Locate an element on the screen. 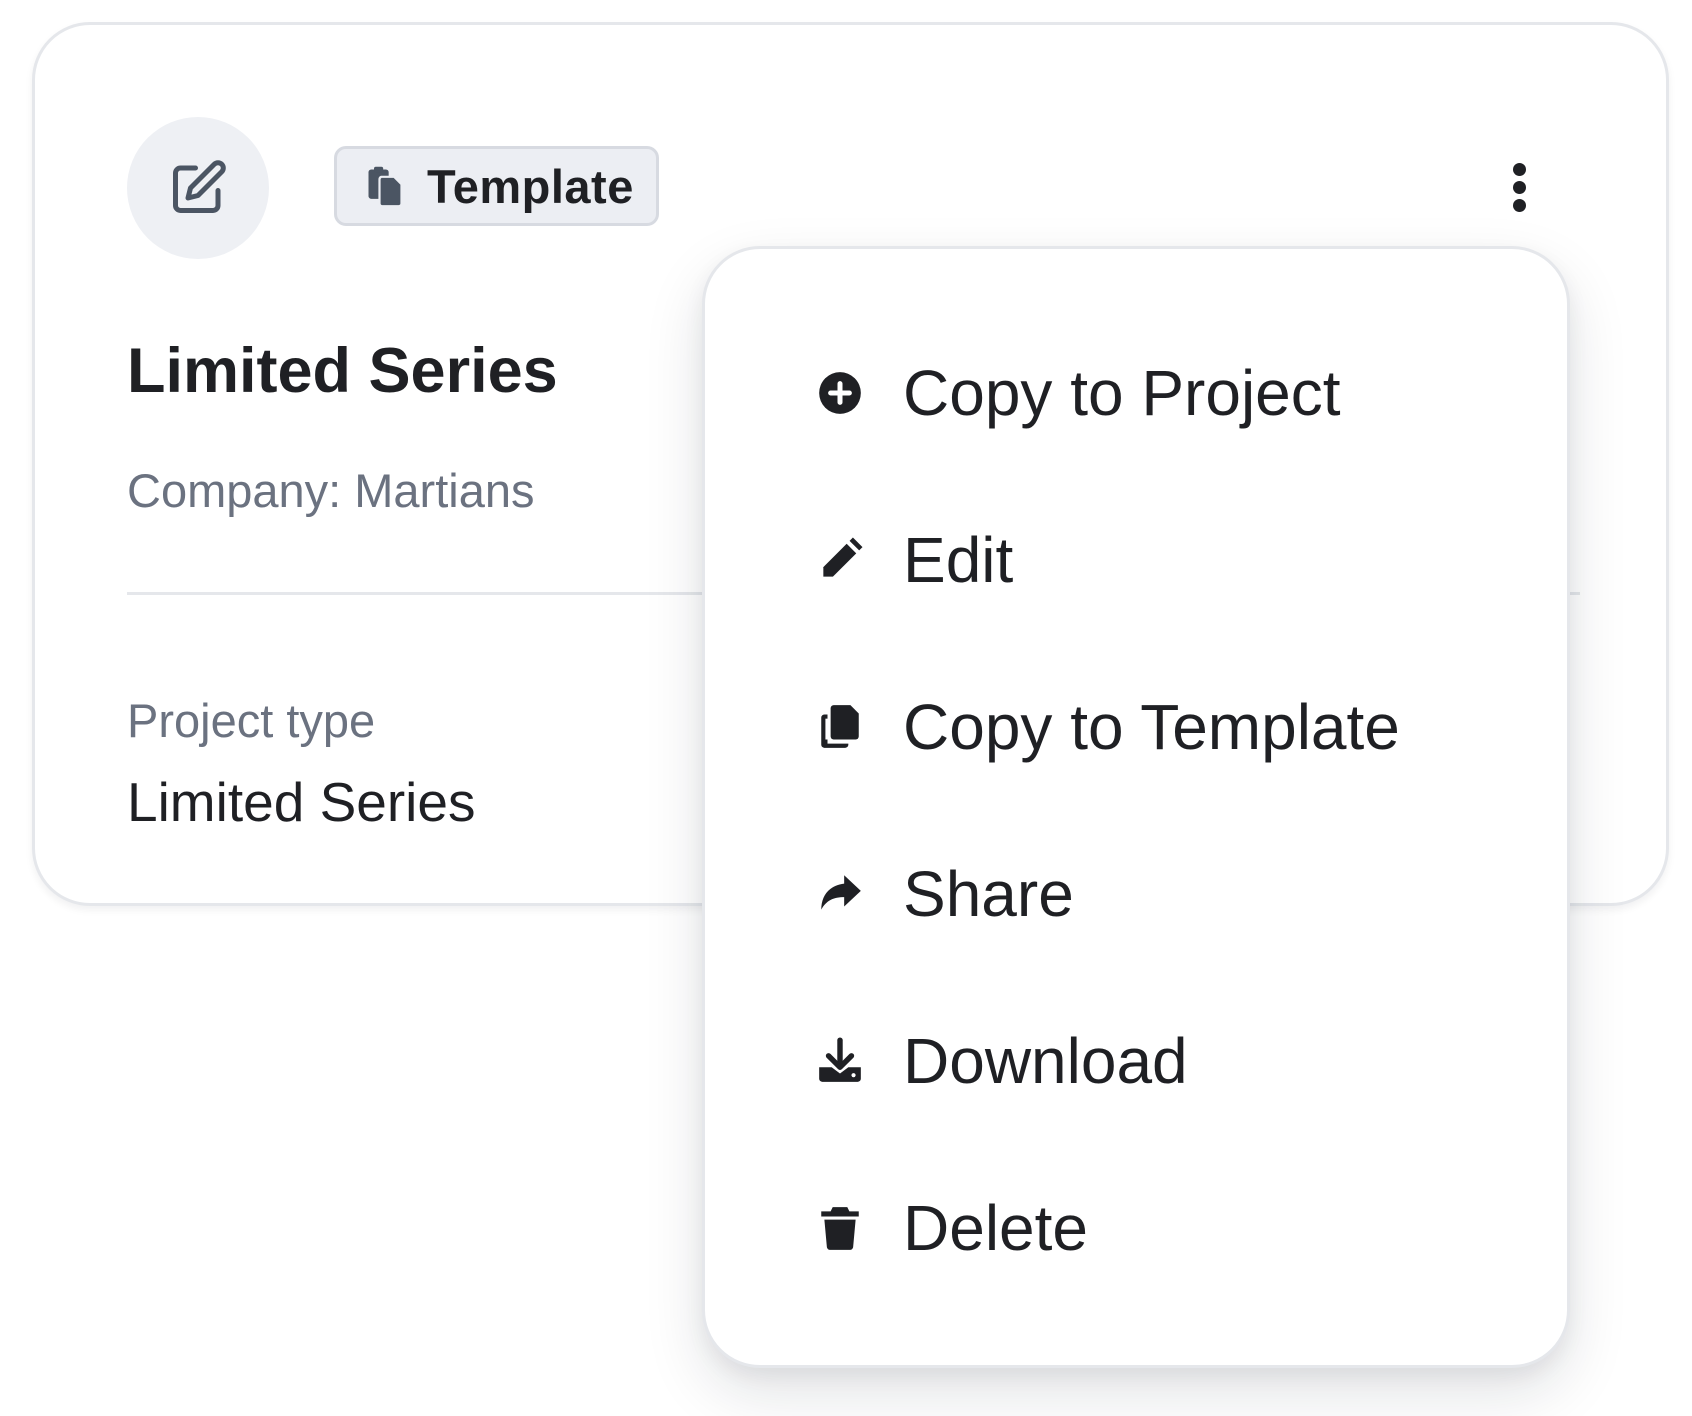 Image resolution: width=1692 pixels, height=1416 pixels. menu-item-edit: Edit is located at coordinates (914, 560).